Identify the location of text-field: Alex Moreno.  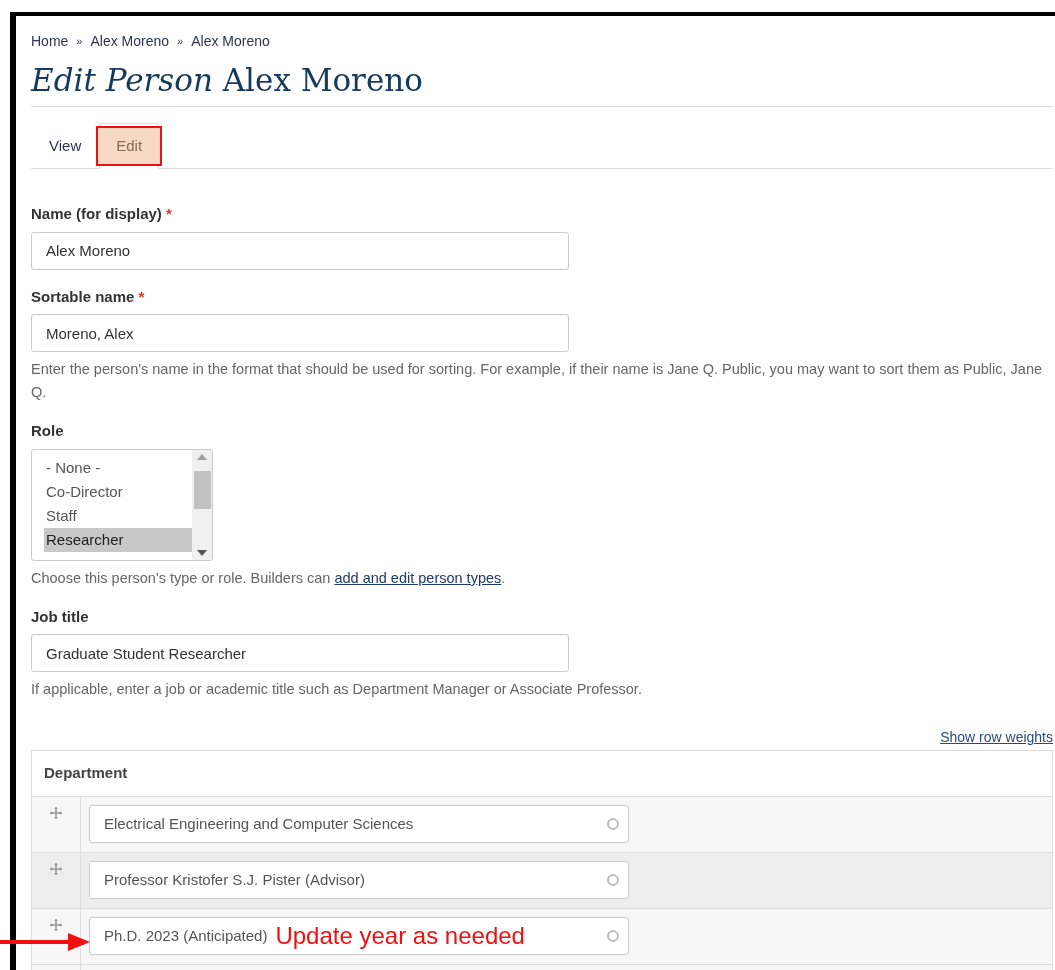
(300, 250).